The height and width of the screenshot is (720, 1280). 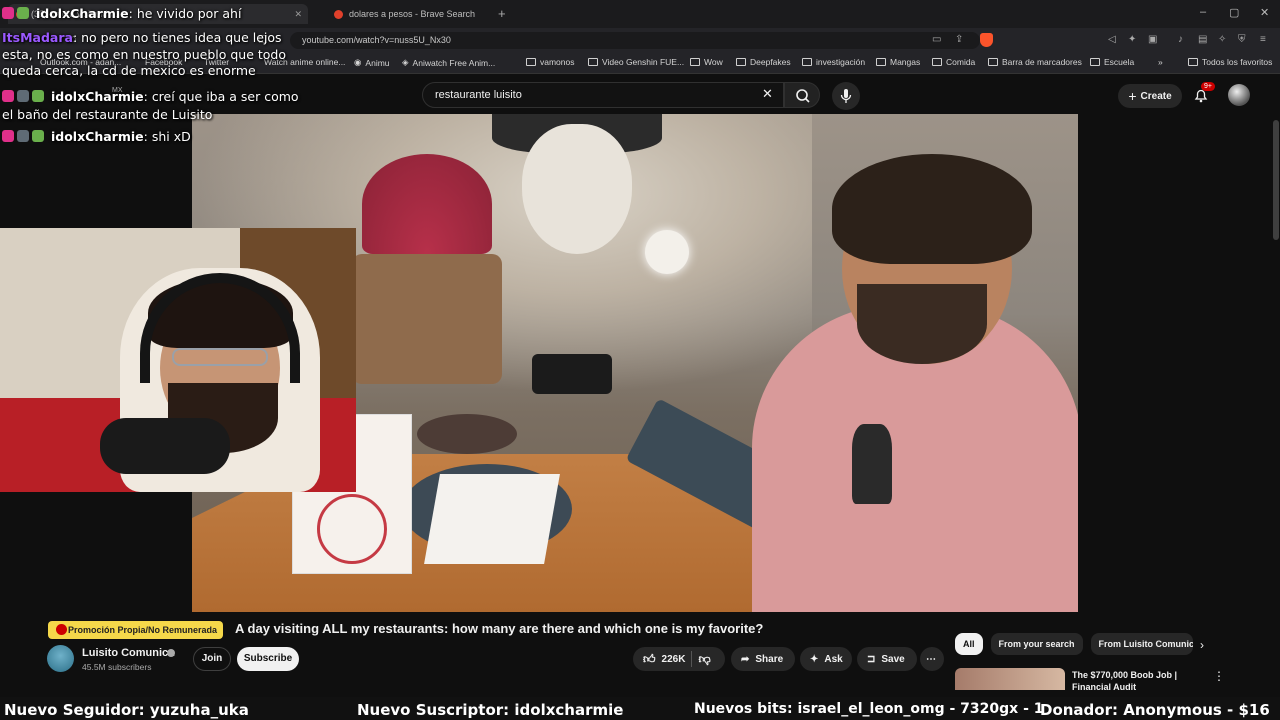 What do you see at coordinates (1239, 95) in the screenshot?
I see `account-avatar` at bounding box center [1239, 95].